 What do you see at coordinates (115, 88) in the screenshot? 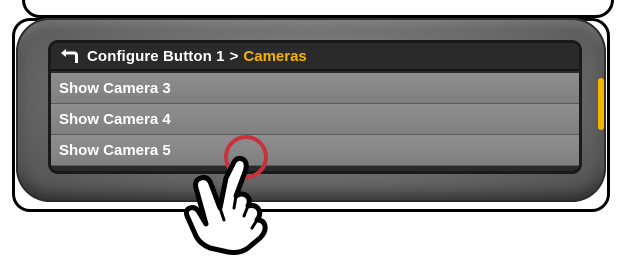
I see `list-item-label: Show Camera 3` at bounding box center [115, 88].